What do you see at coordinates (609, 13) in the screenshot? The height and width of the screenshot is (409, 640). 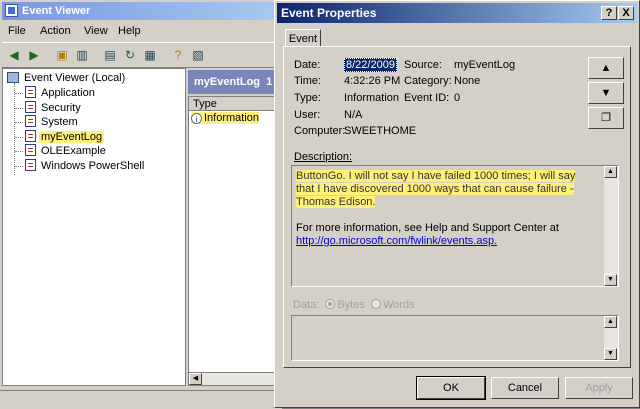 I see `help-button: ?` at bounding box center [609, 13].